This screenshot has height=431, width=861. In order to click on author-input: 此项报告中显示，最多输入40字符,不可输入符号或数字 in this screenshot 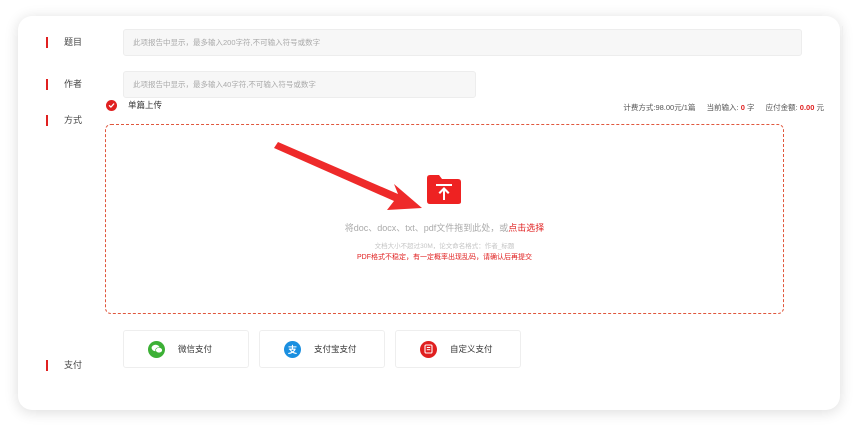, I will do `click(299, 84)`.